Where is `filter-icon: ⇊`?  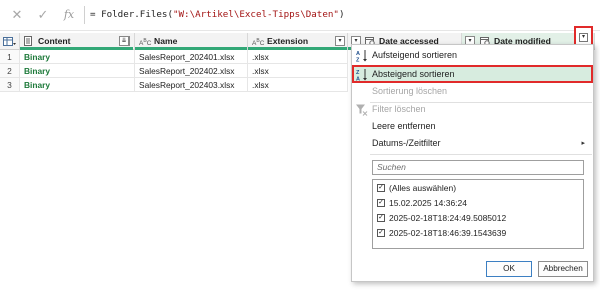 filter-icon: ⇊ is located at coordinates (124, 41).